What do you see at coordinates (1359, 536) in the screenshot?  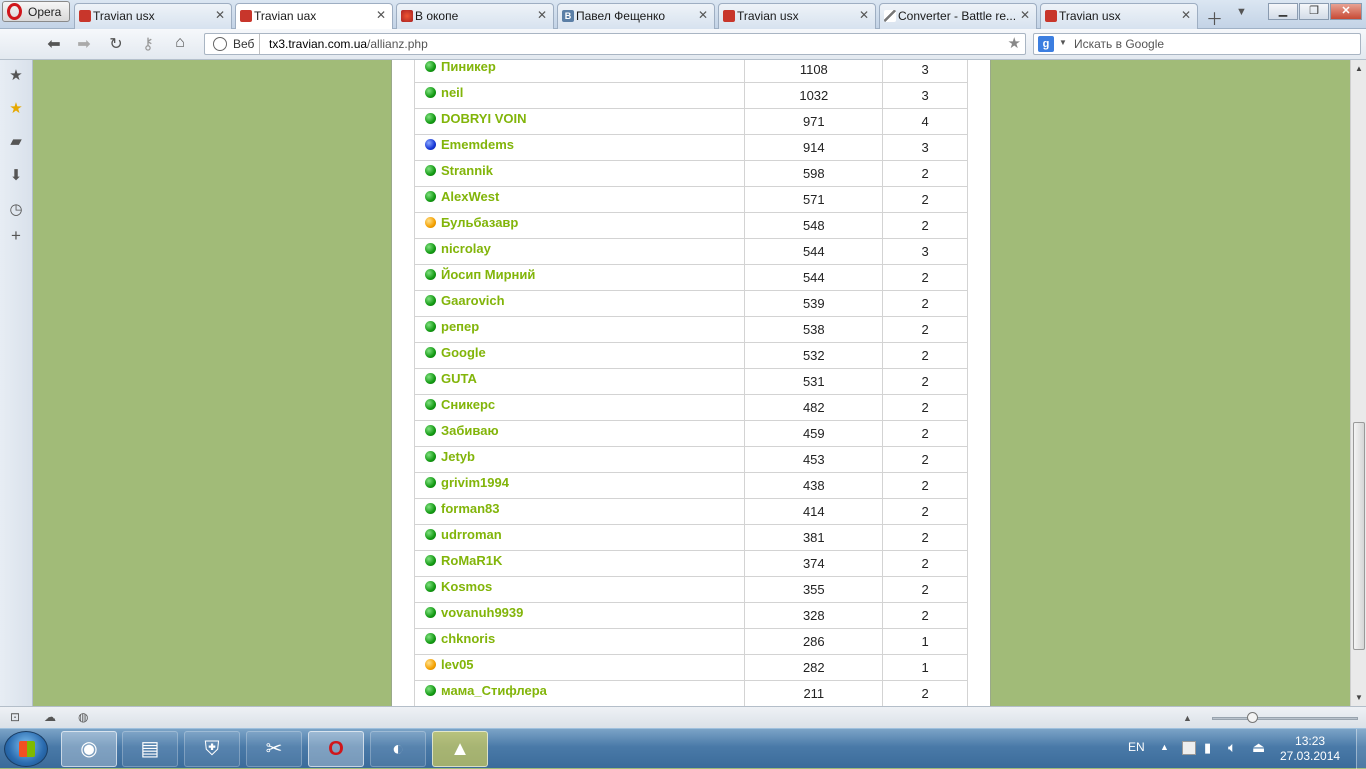 I see `scrollbar-thumb` at bounding box center [1359, 536].